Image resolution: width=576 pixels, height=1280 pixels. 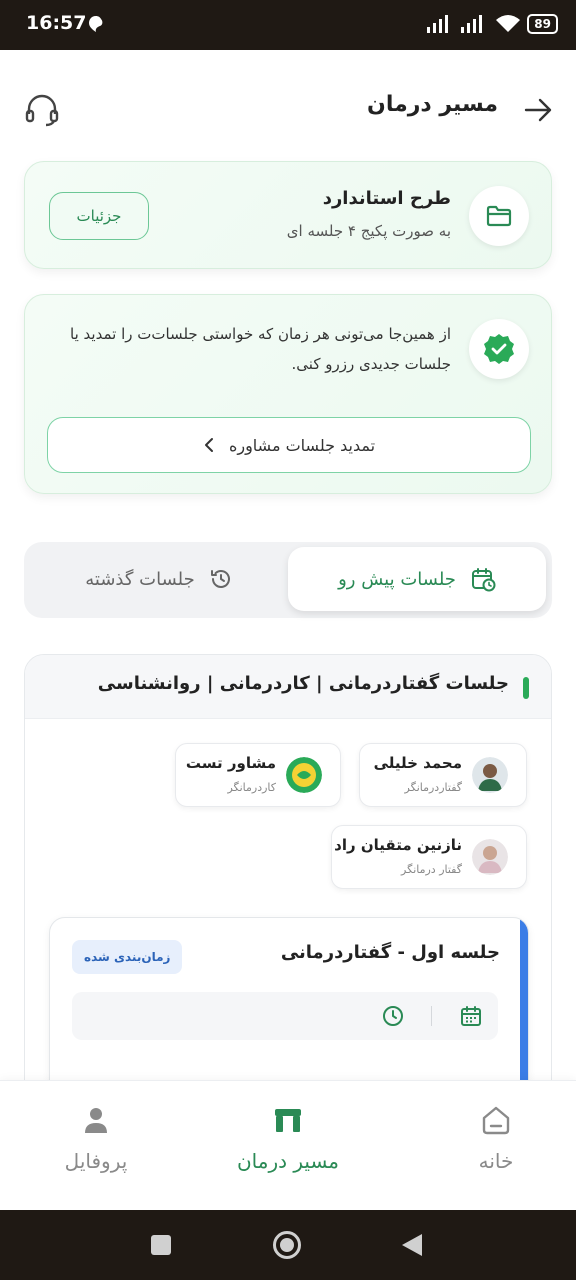 What do you see at coordinates (230, 763) in the screenshot?
I see `therapist-name: مشاور تست` at bounding box center [230, 763].